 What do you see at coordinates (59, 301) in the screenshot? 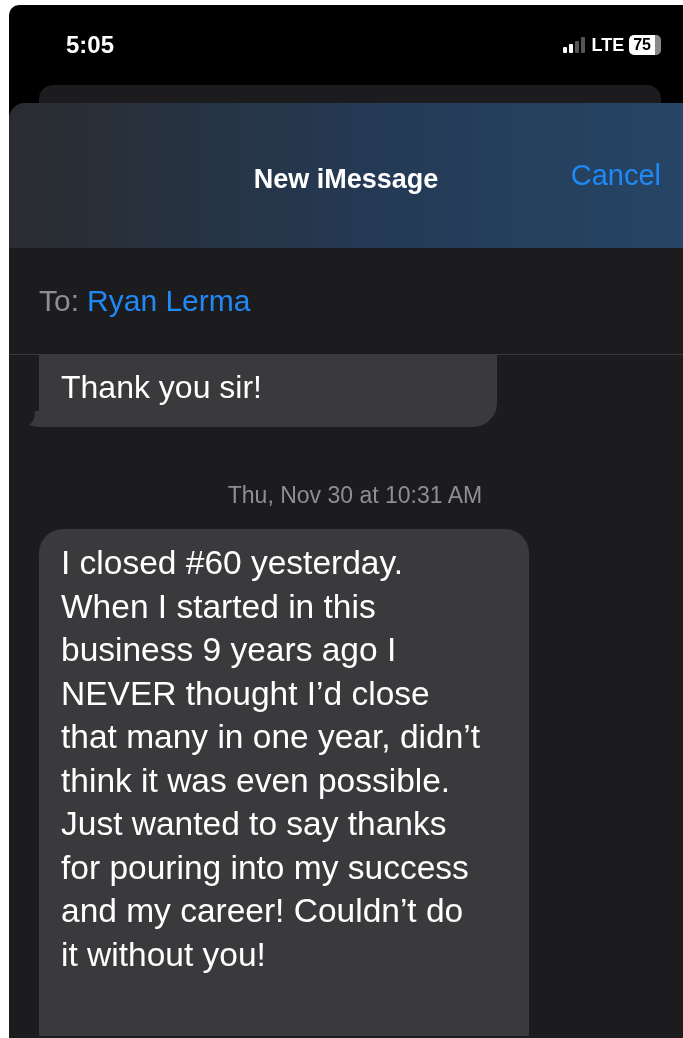
I see `to-label: To:` at bounding box center [59, 301].